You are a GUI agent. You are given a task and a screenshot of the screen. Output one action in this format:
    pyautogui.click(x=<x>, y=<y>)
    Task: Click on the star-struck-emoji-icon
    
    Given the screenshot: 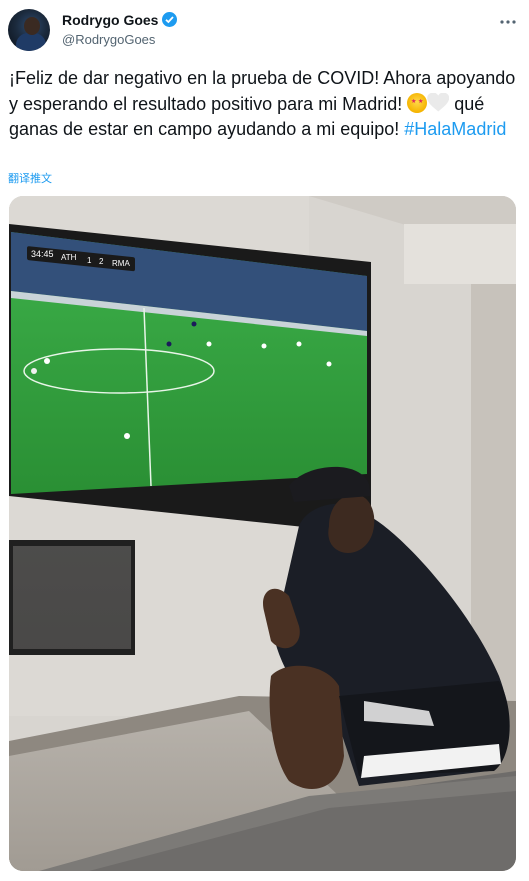 What is the action you would take?
    pyautogui.click(x=417, y=102)
    